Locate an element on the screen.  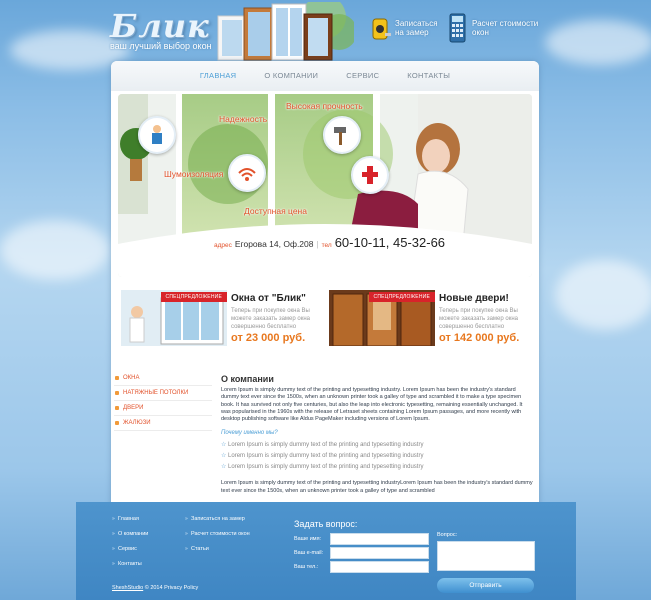
address-value: Егорова 14, Оф.208 is located at coordinates (274, 244).